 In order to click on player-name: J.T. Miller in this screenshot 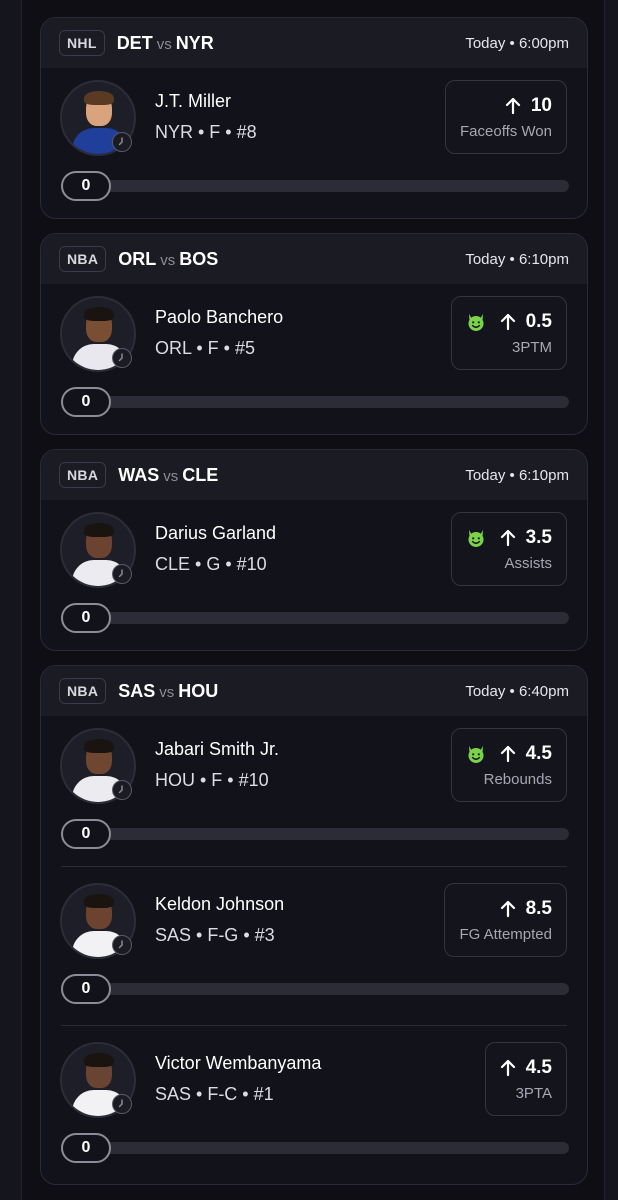, I will do `click(193, 101)`.